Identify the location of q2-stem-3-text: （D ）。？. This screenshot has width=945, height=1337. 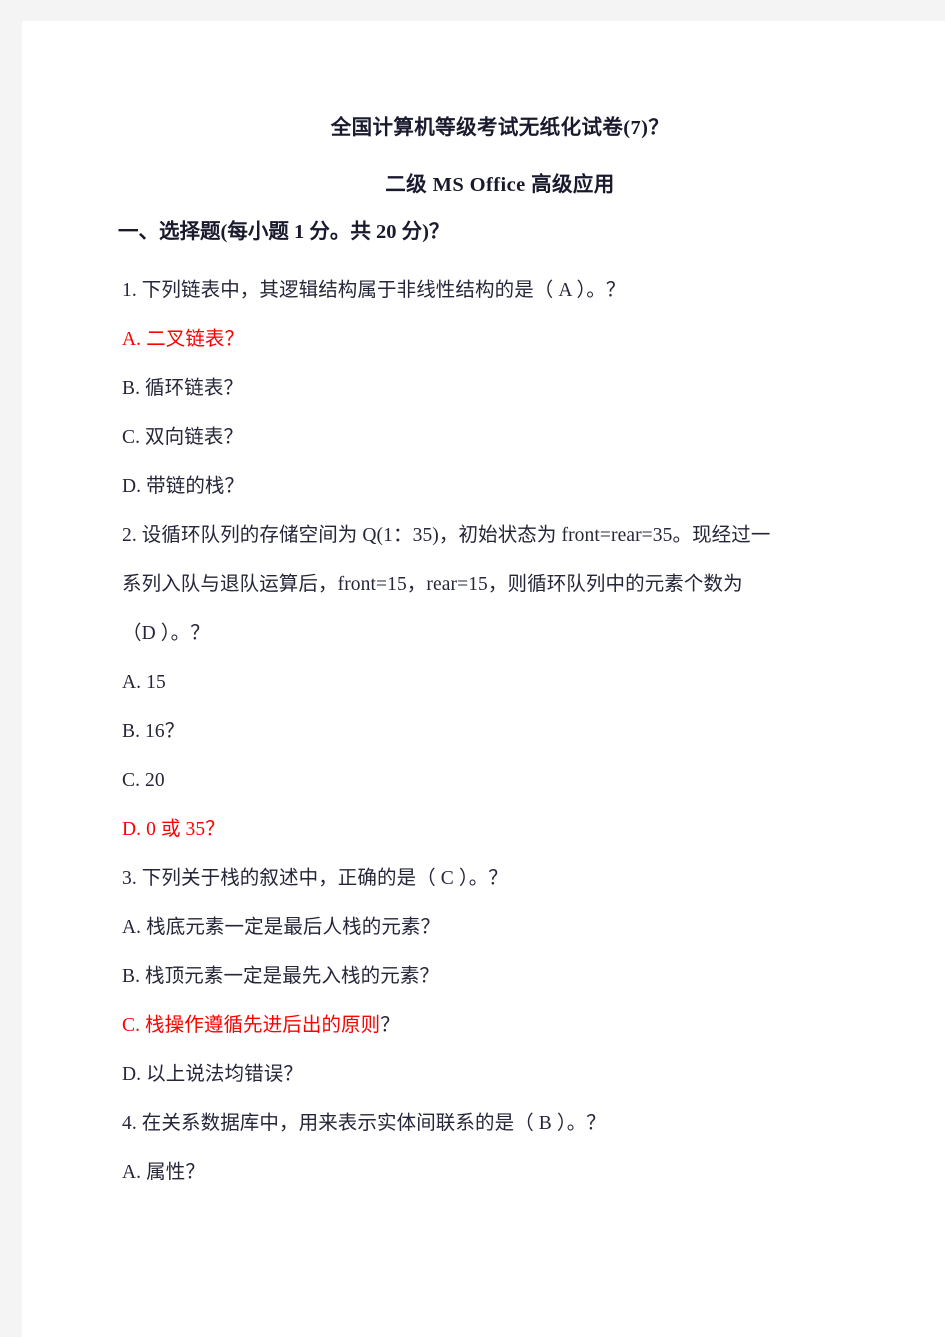
(166, 633).